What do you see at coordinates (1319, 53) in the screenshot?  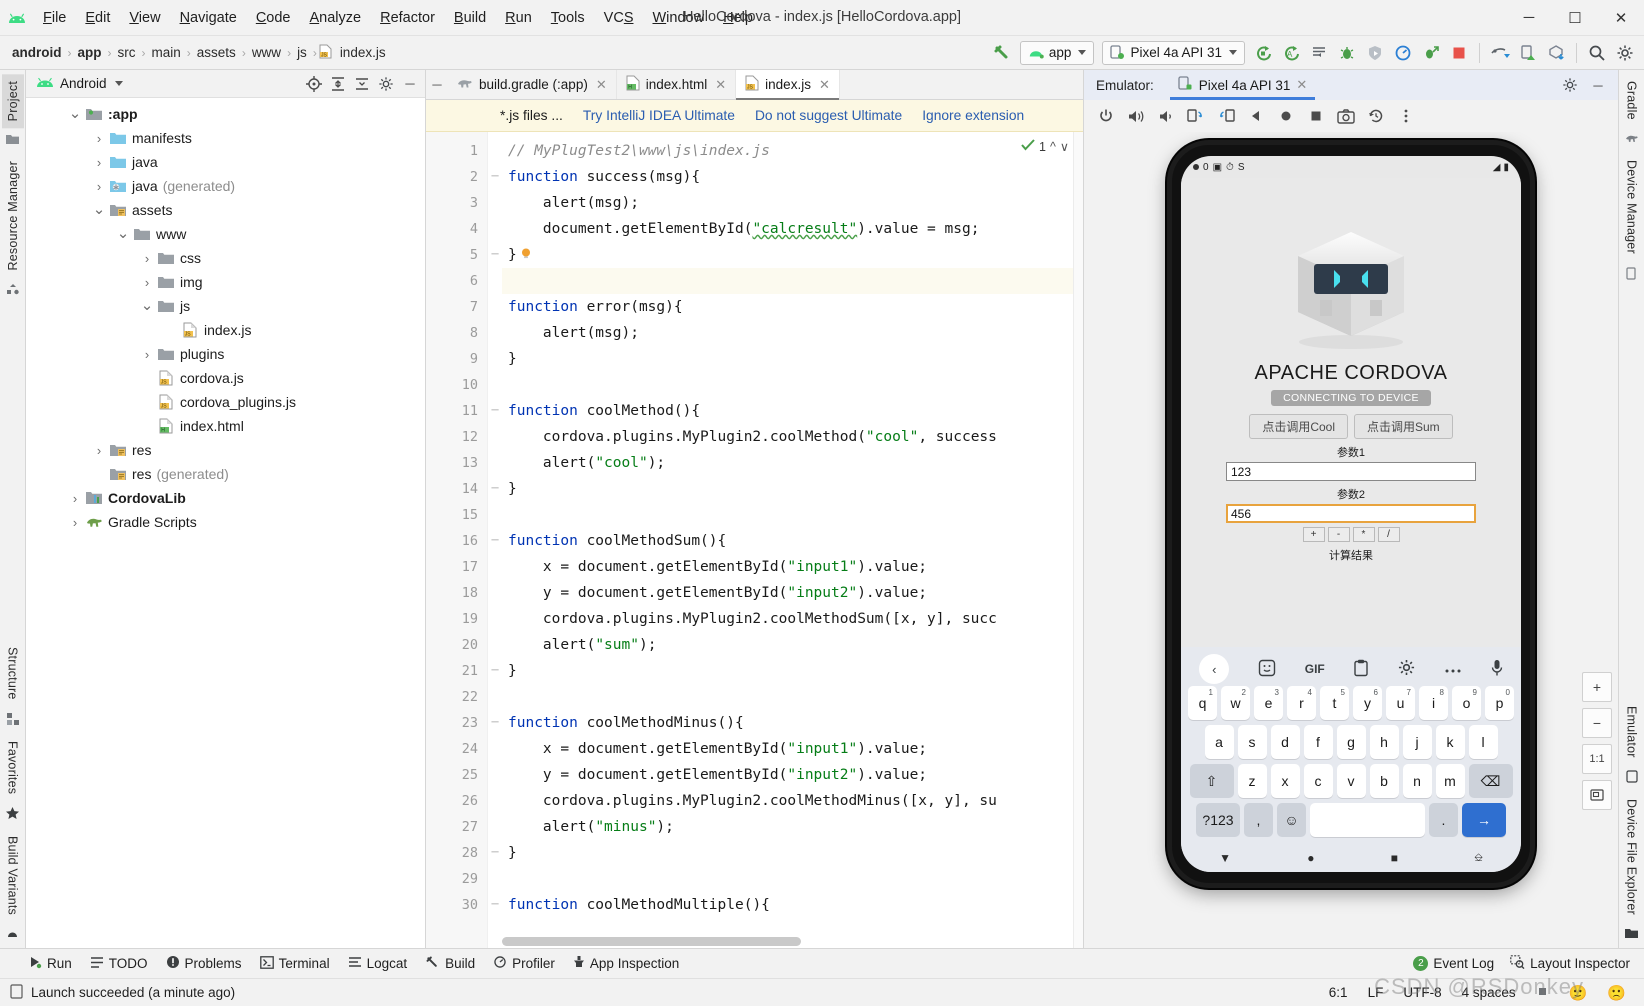 I see `run-config-icon` at bounding box center [1319, 53].